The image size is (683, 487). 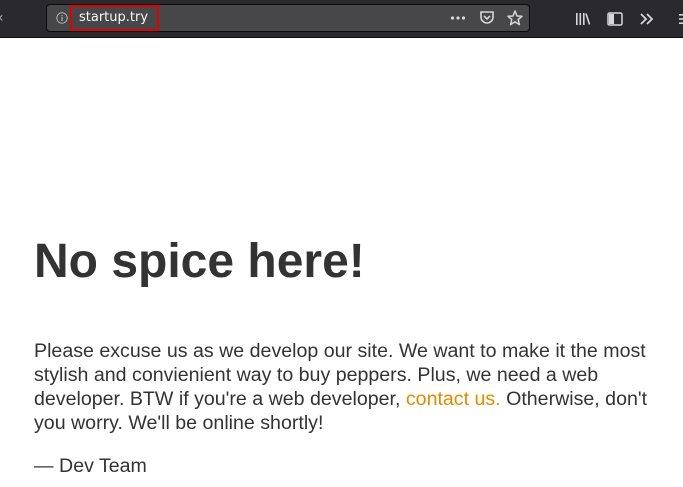 What do you see at coordinates (199, 261) in the screenshot?
I see `page-heading: No spice here!` at bounding box center [199, 261].